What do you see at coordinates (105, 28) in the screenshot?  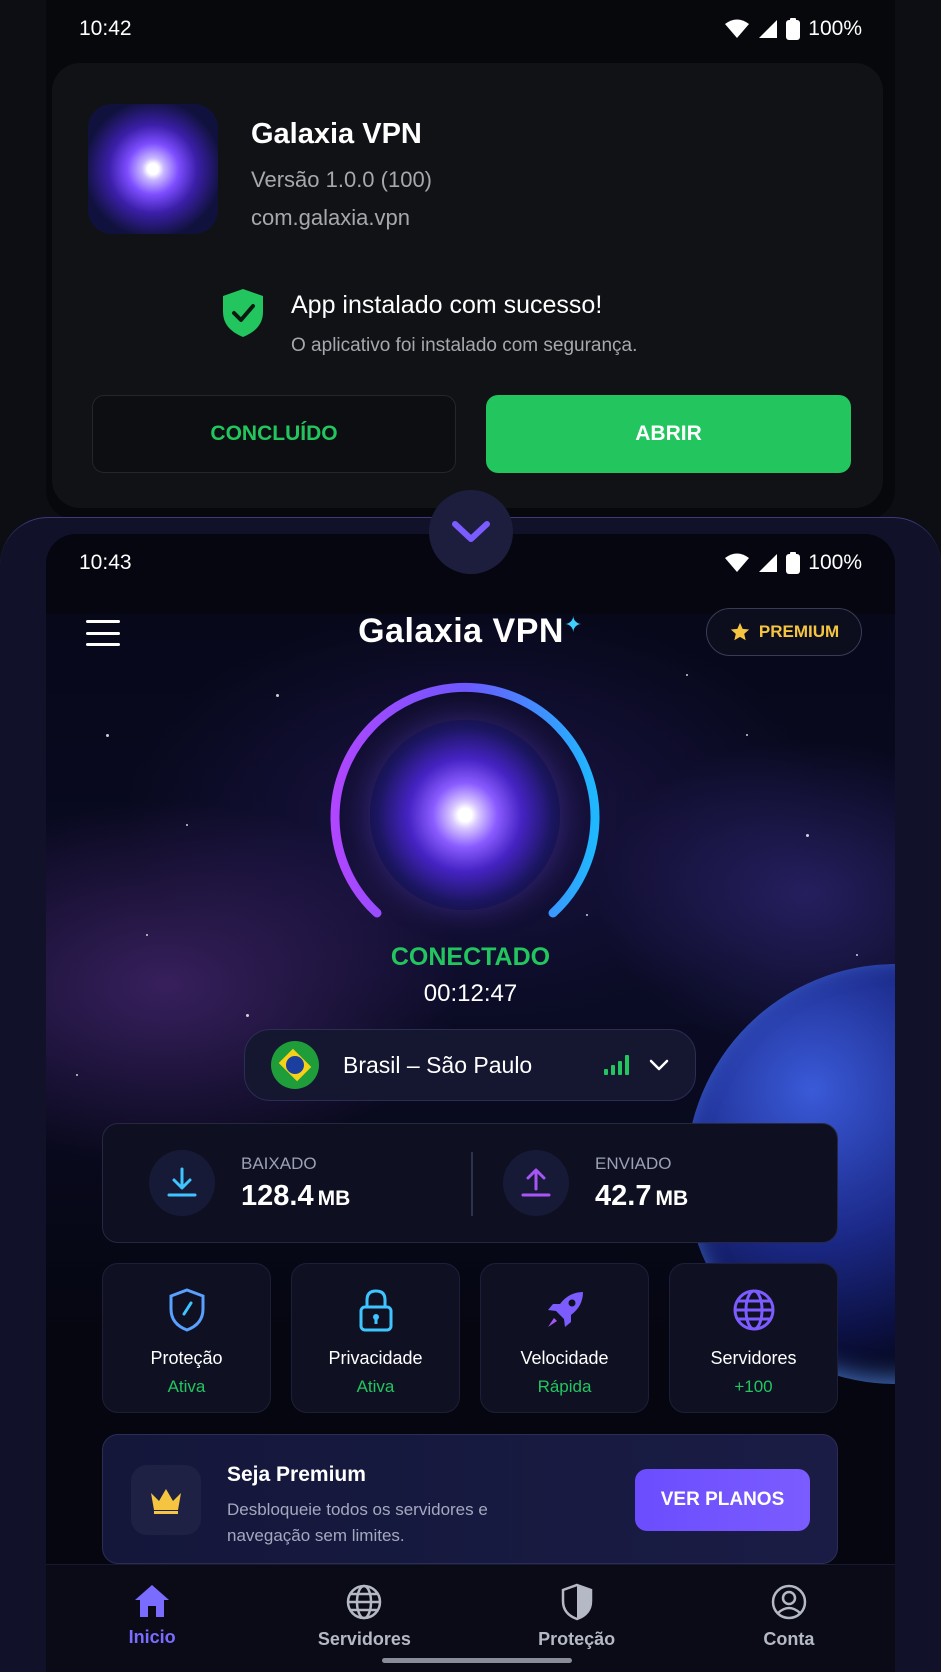 I see `status-time: 10:42` at bounding box center [105, 28].